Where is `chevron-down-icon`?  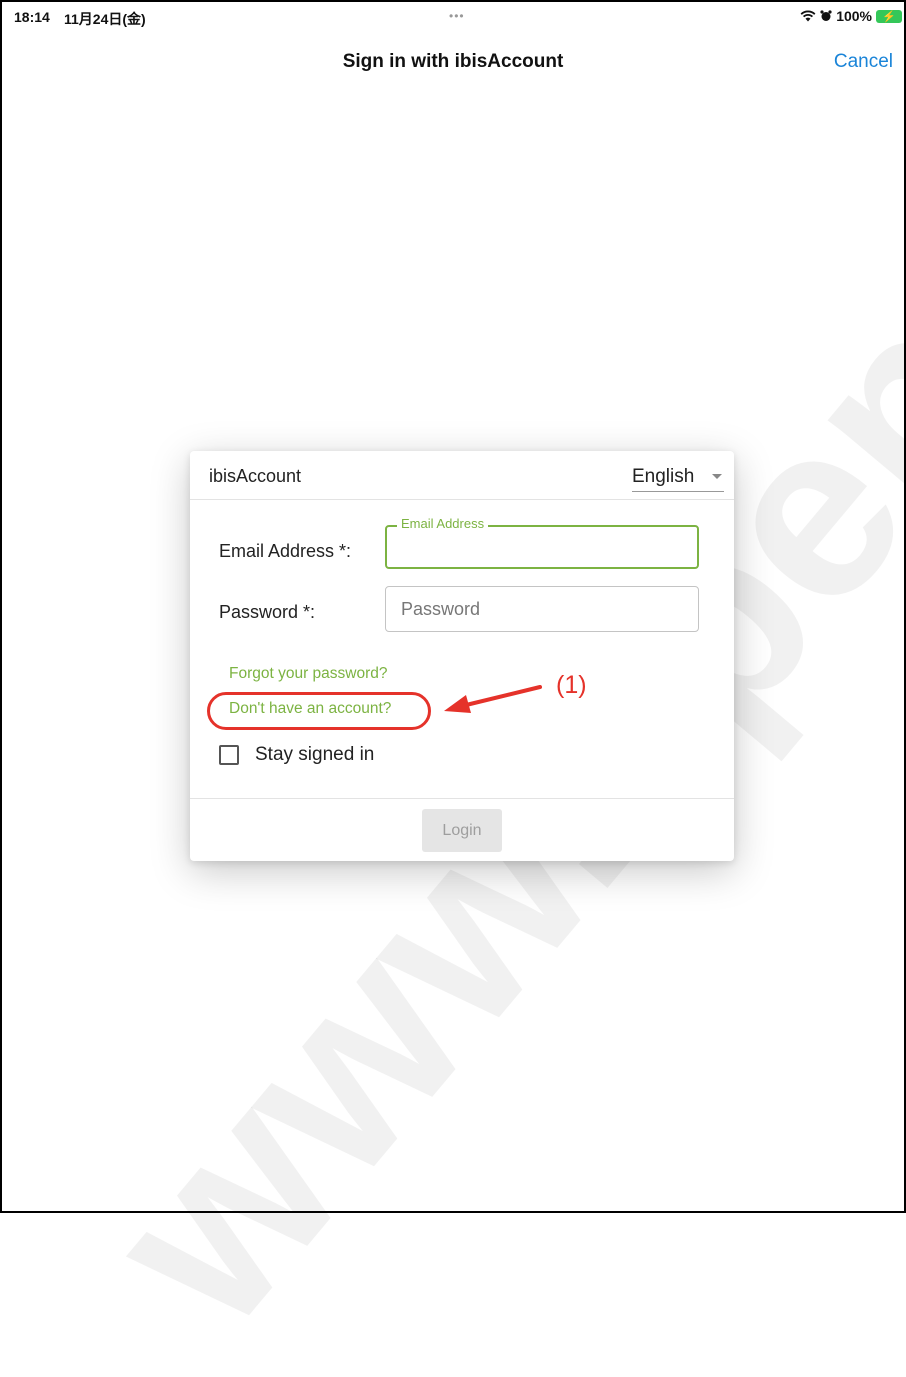 chevron-down-icon is located at coordinates (717, 476).